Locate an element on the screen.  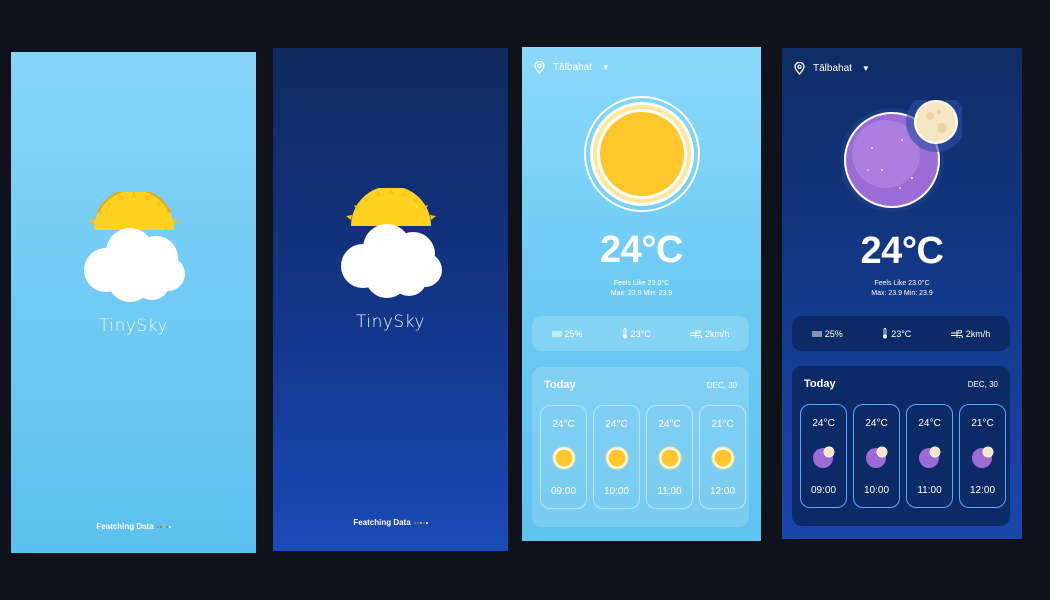
sun-icon is located at coordinates (642, 156).